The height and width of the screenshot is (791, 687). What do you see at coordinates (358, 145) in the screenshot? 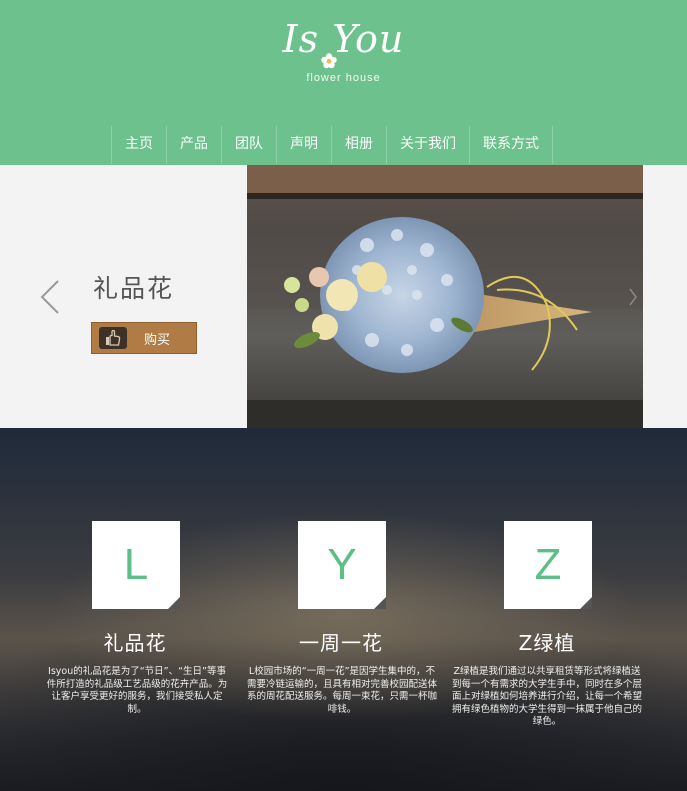
I see `nav-item-album: 相册` at bounding box center [358, 145].